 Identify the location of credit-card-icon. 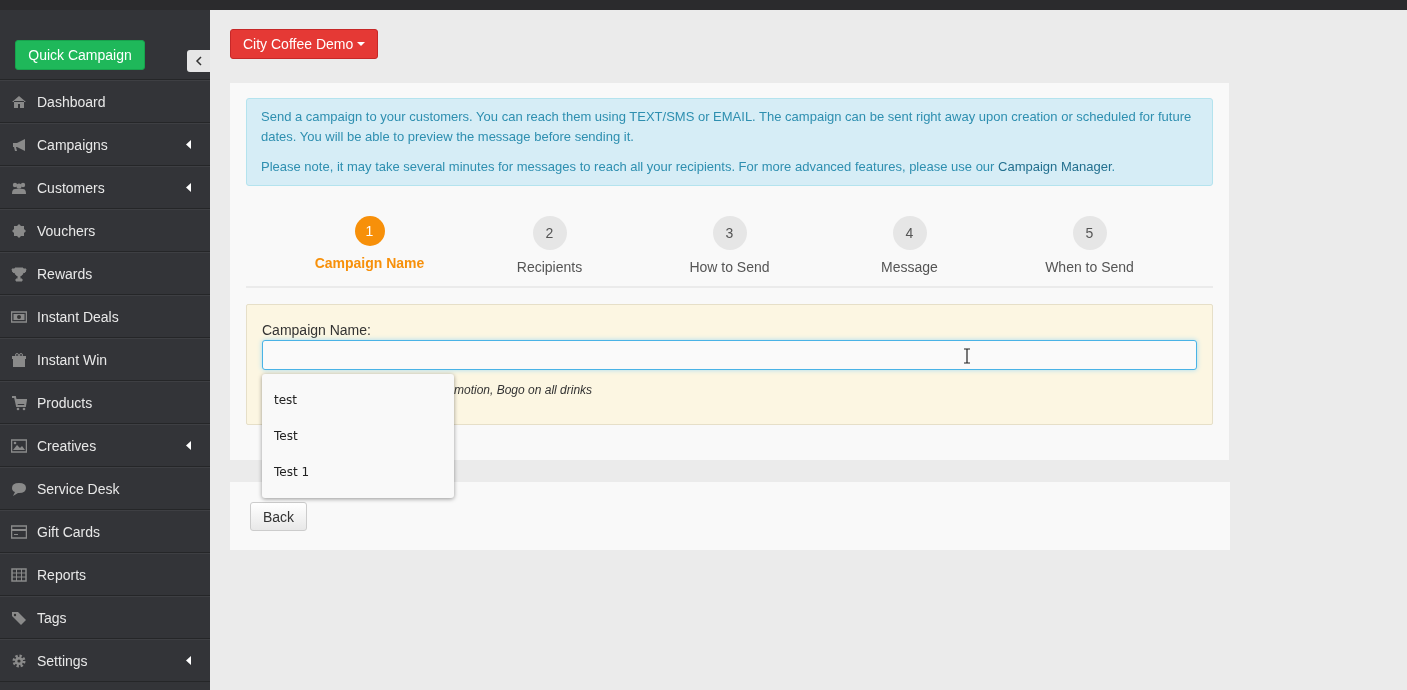
(19, 531).